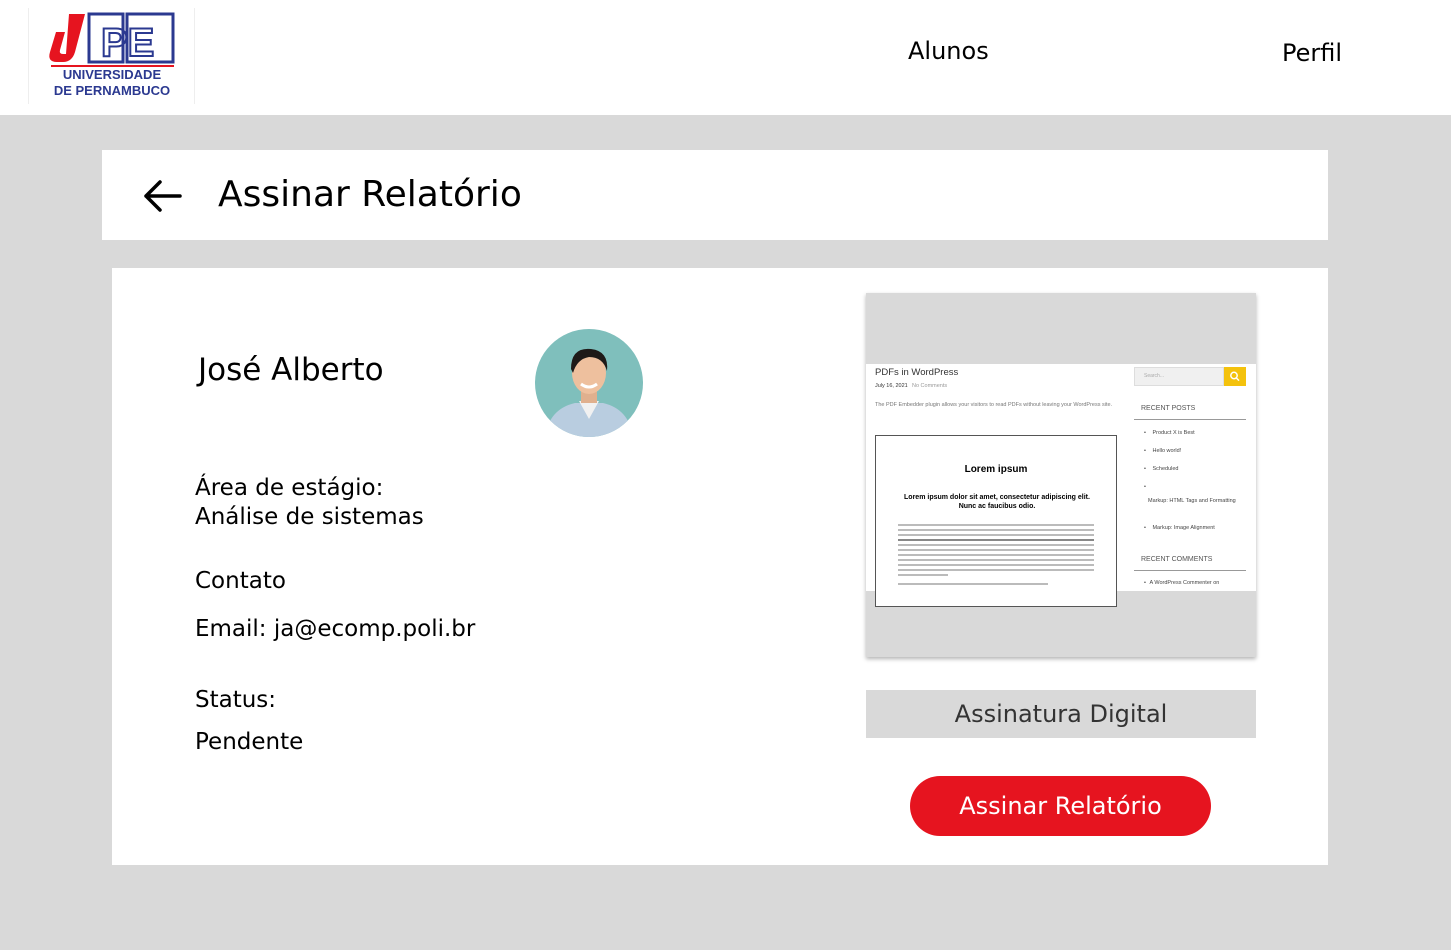  What do you see at coordinates (929, 386) in the screenshot?
I see `post-comments-link: No Comments` at bounding box center [929, 386].